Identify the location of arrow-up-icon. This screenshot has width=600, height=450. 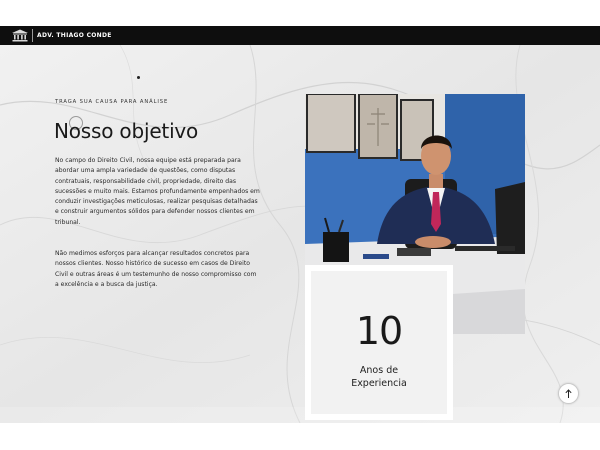
(568, 393).